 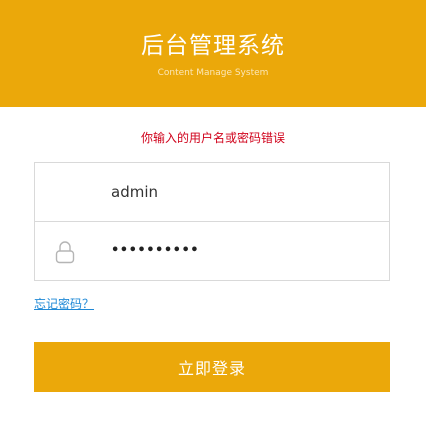 I want to click on forgot-password-link: 忘记密码？, so click(x=64, y=304).